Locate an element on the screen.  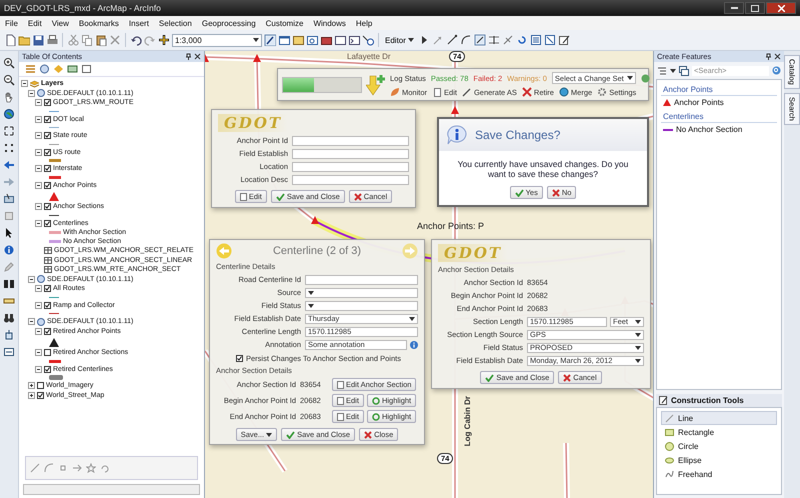
menu-item: Edit is located at coordinates (34, 23).